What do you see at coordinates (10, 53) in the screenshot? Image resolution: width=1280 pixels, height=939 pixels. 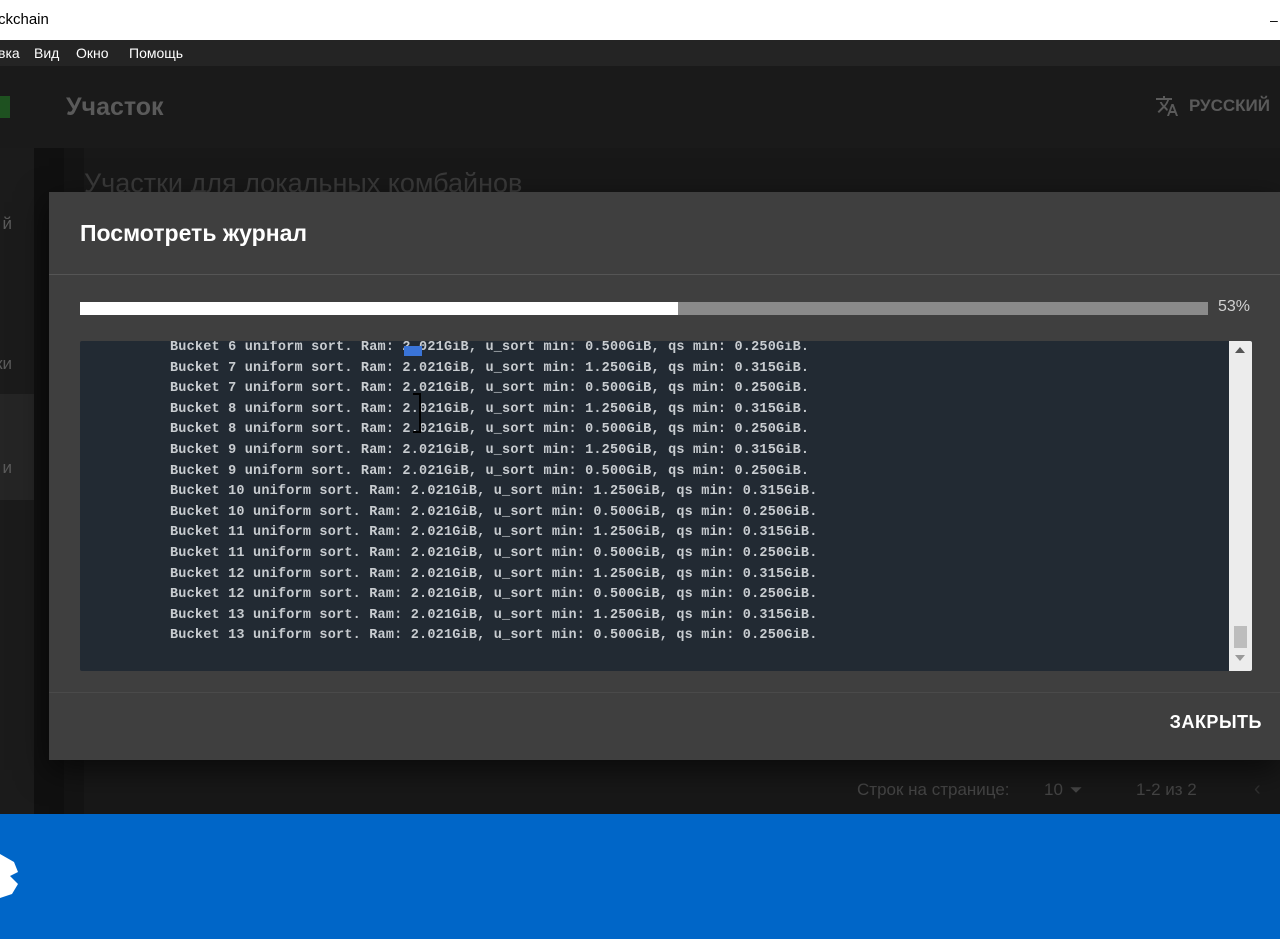 I see `menu-item-edit: вка` at bounding box center [10, 53].